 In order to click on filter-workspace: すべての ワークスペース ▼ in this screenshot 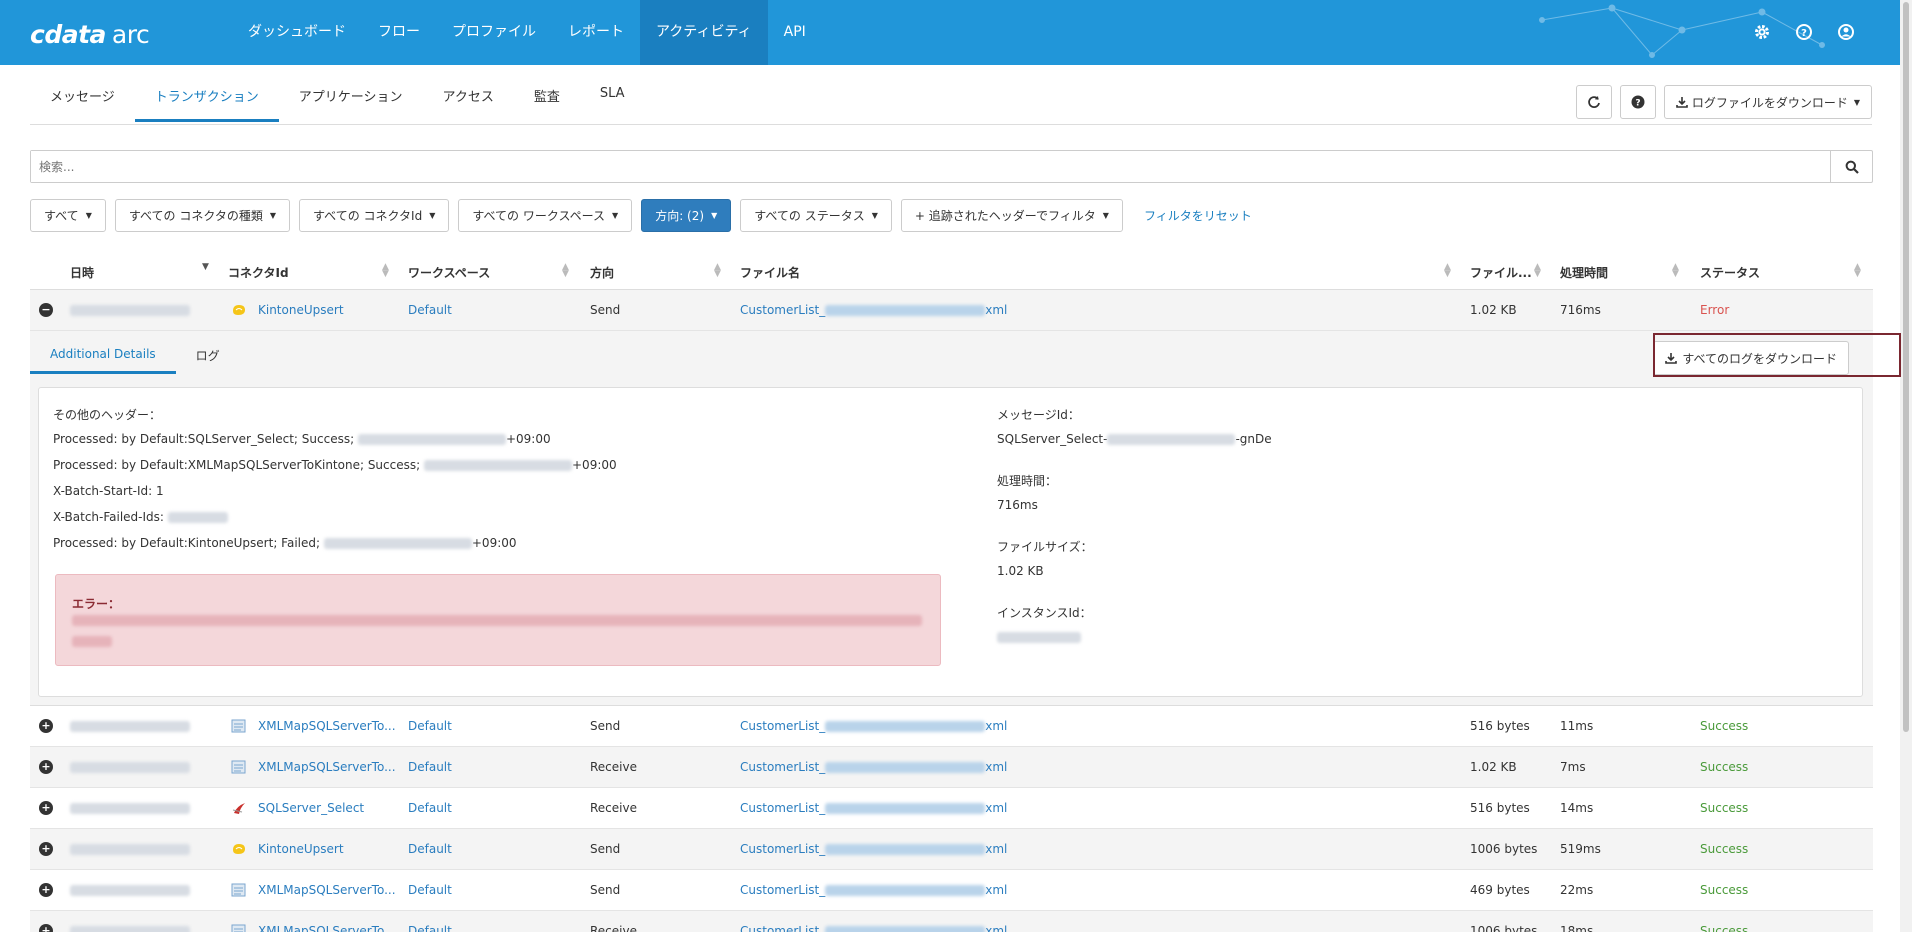, I will do `click(545, 215)`.